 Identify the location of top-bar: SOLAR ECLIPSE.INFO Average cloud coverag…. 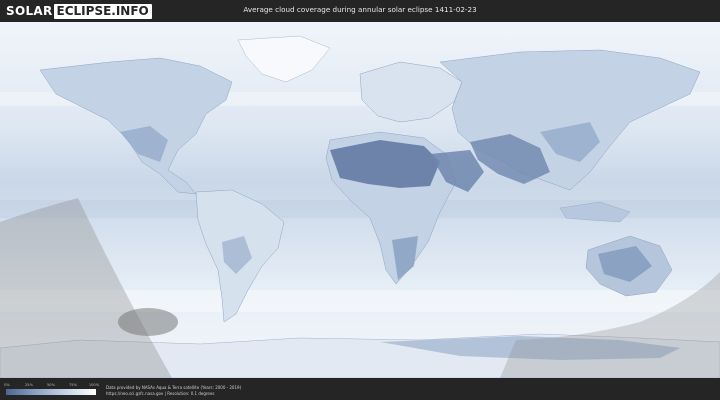
(360, 11).